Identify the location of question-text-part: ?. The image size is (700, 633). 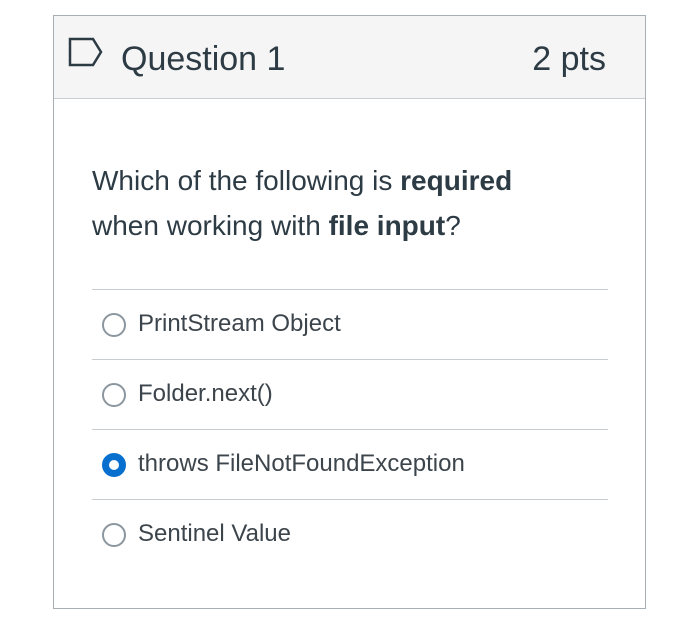
(453, 225).